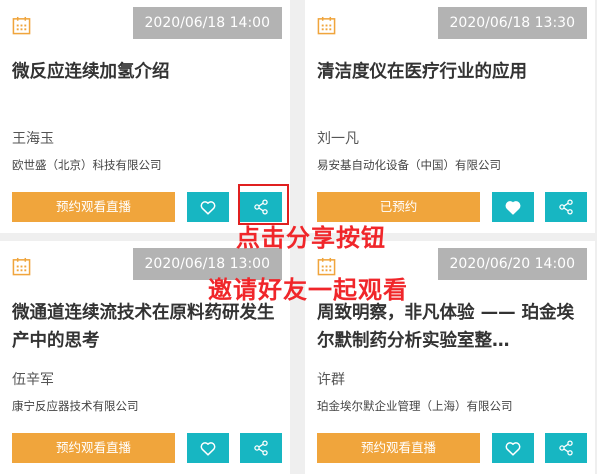 The image size is (597, 474). What do you see at coordinates (33, 139) in the screenshot?
I see `speaker-name: 王海玉` at bounding box center [33, 139].